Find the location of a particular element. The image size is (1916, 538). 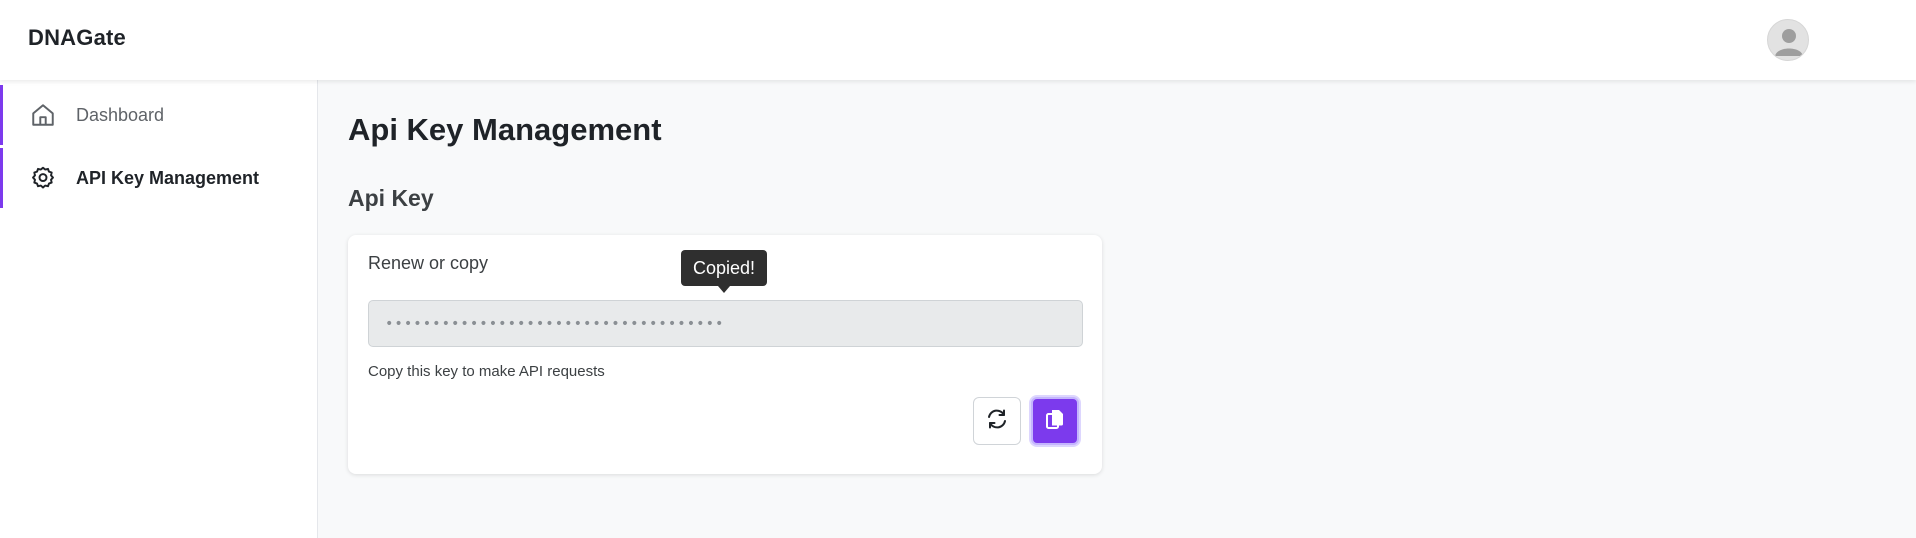

section-title: Api Key is located at coordinates (391, 198).